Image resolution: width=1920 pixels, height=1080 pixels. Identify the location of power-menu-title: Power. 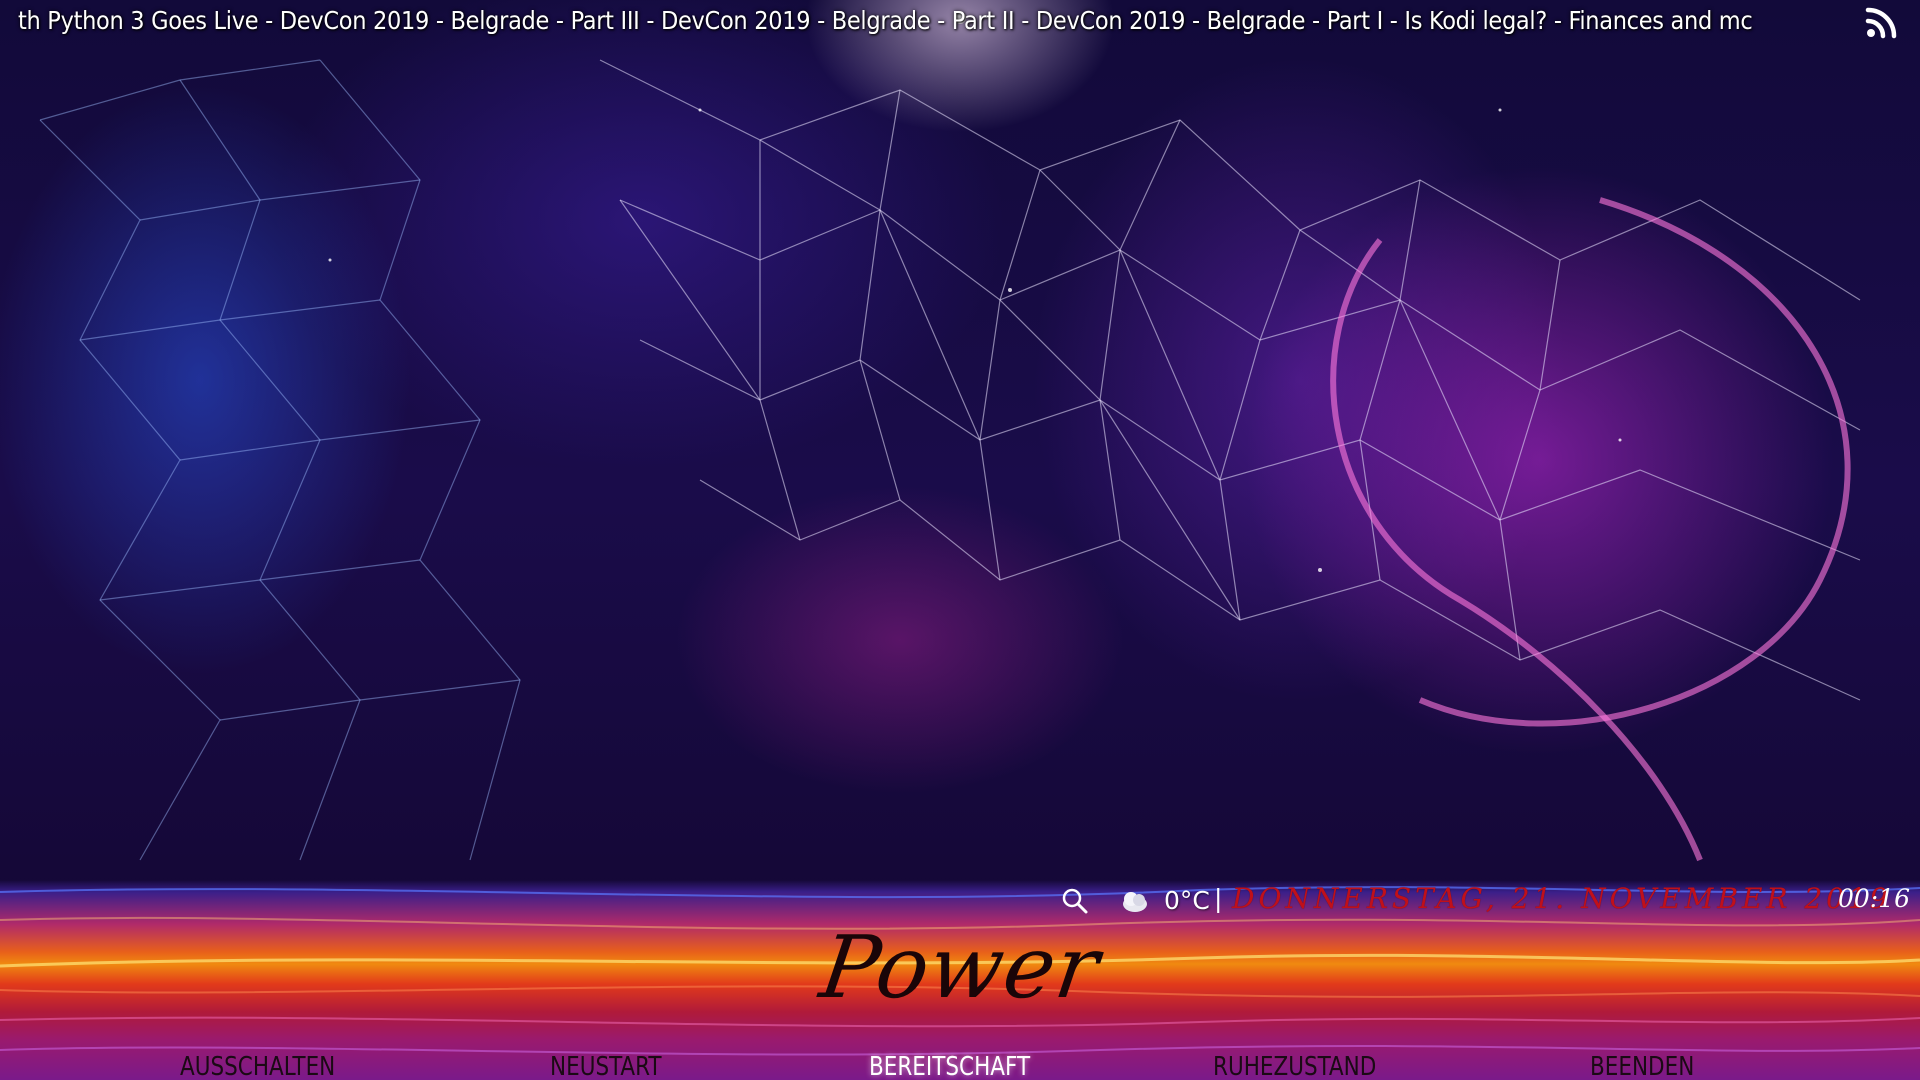
(960, 968).